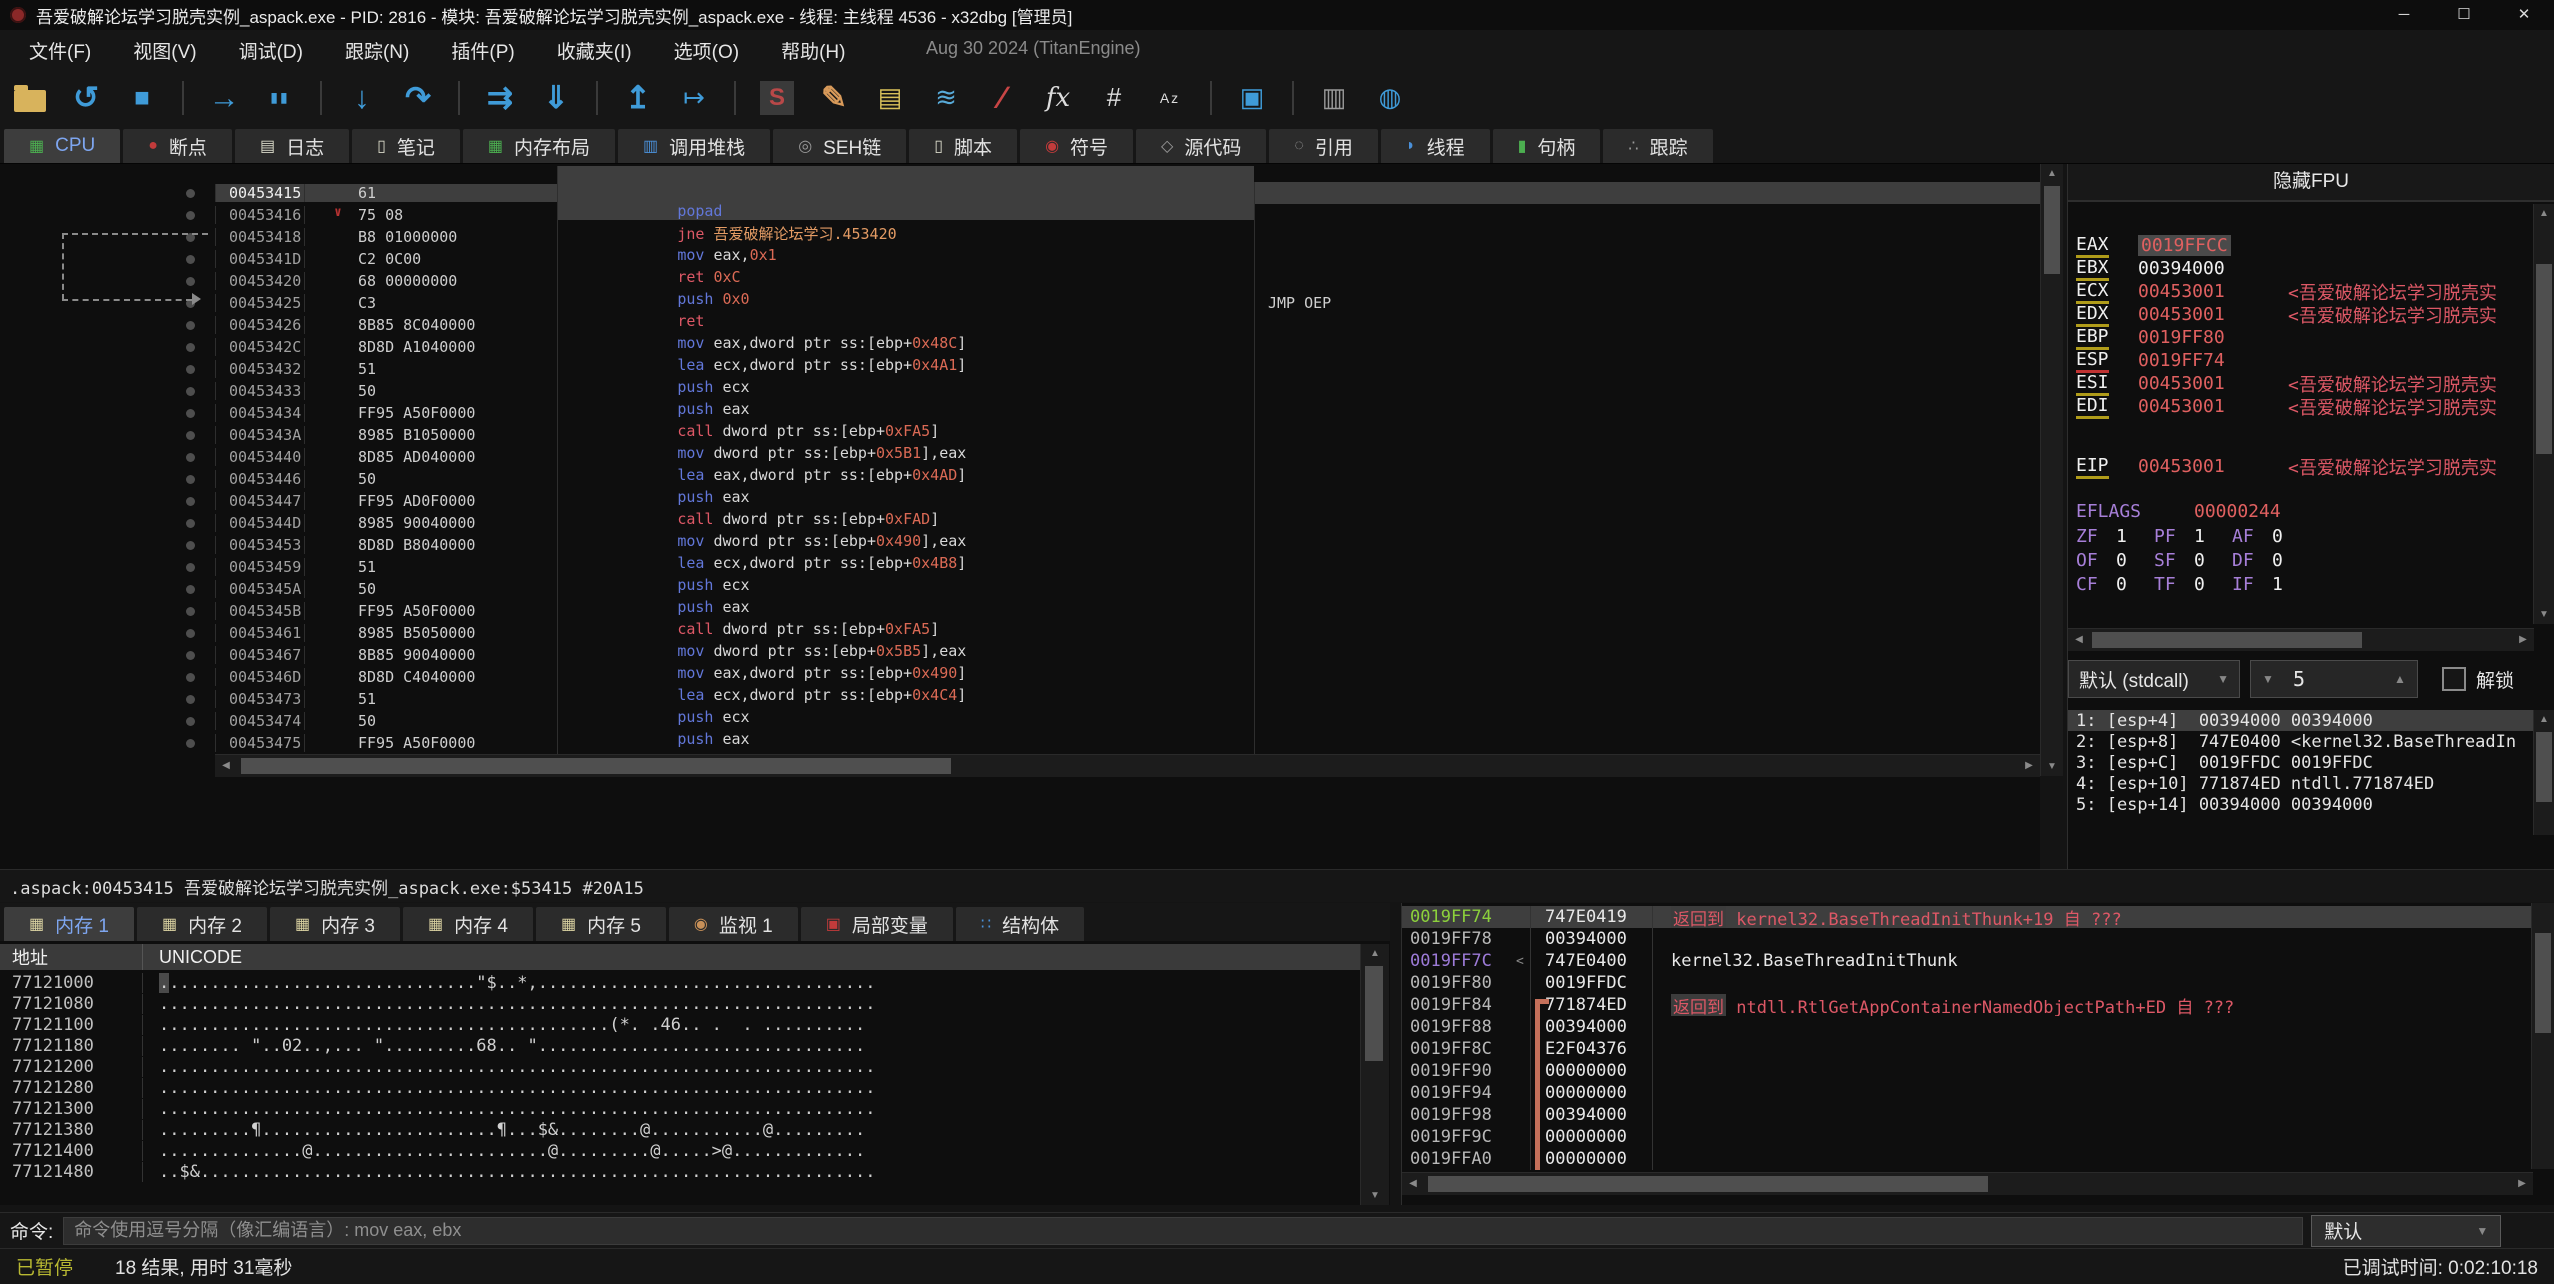 This screenshot has height=1284, width=2554. Describe the element at coordinates (71, 957) in the screenshot. I see `address-column-header: 地址` at that location.